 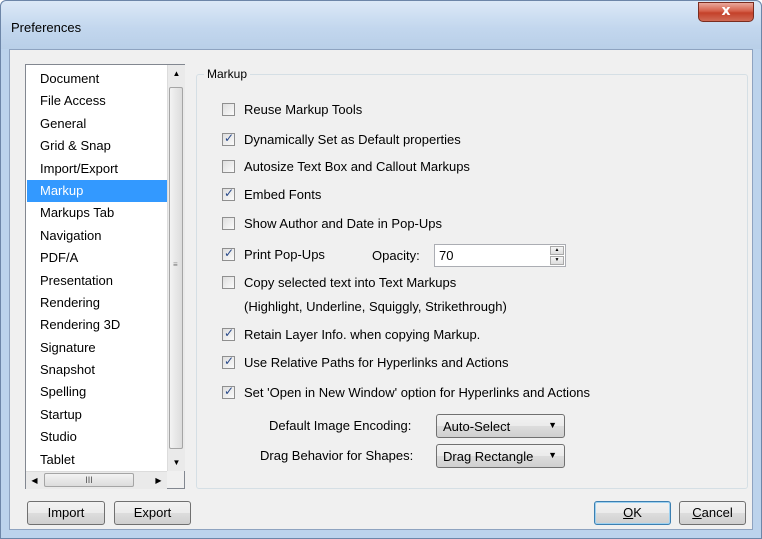 What do you see at coordinates (46, 27) in the screenshot?
I see `window-title: Preferences` at bounding box center [46, 27].